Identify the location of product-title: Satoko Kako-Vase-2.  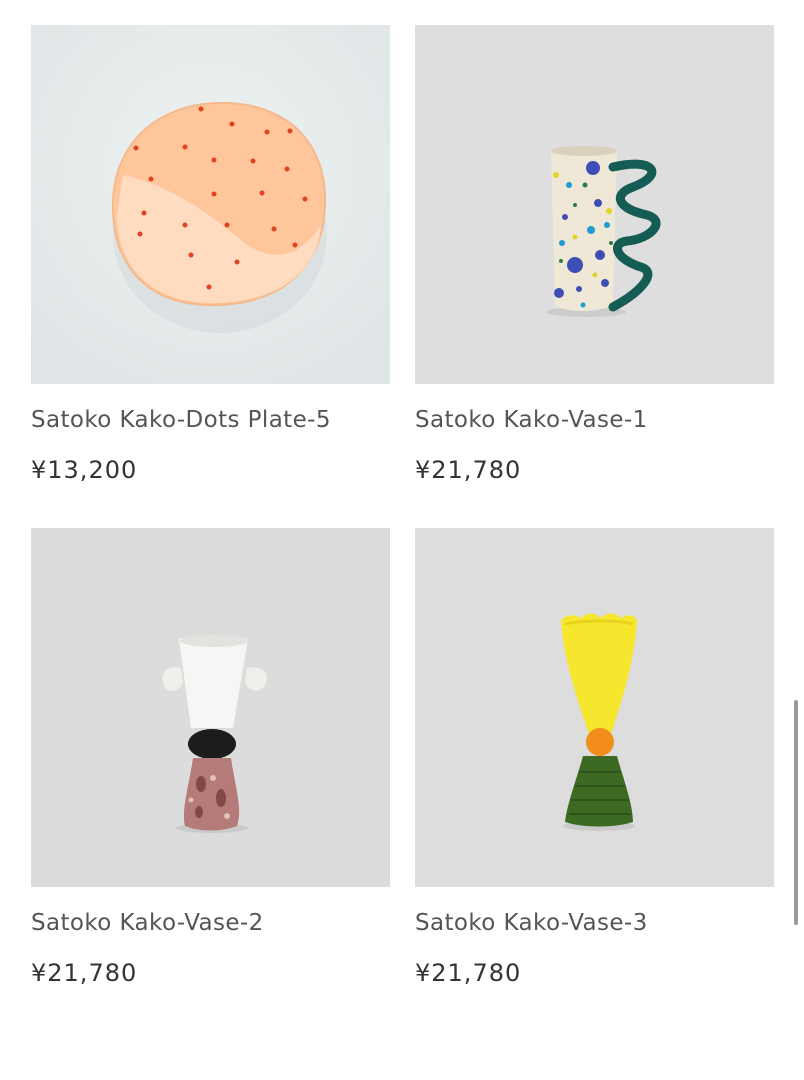
(210, 923).